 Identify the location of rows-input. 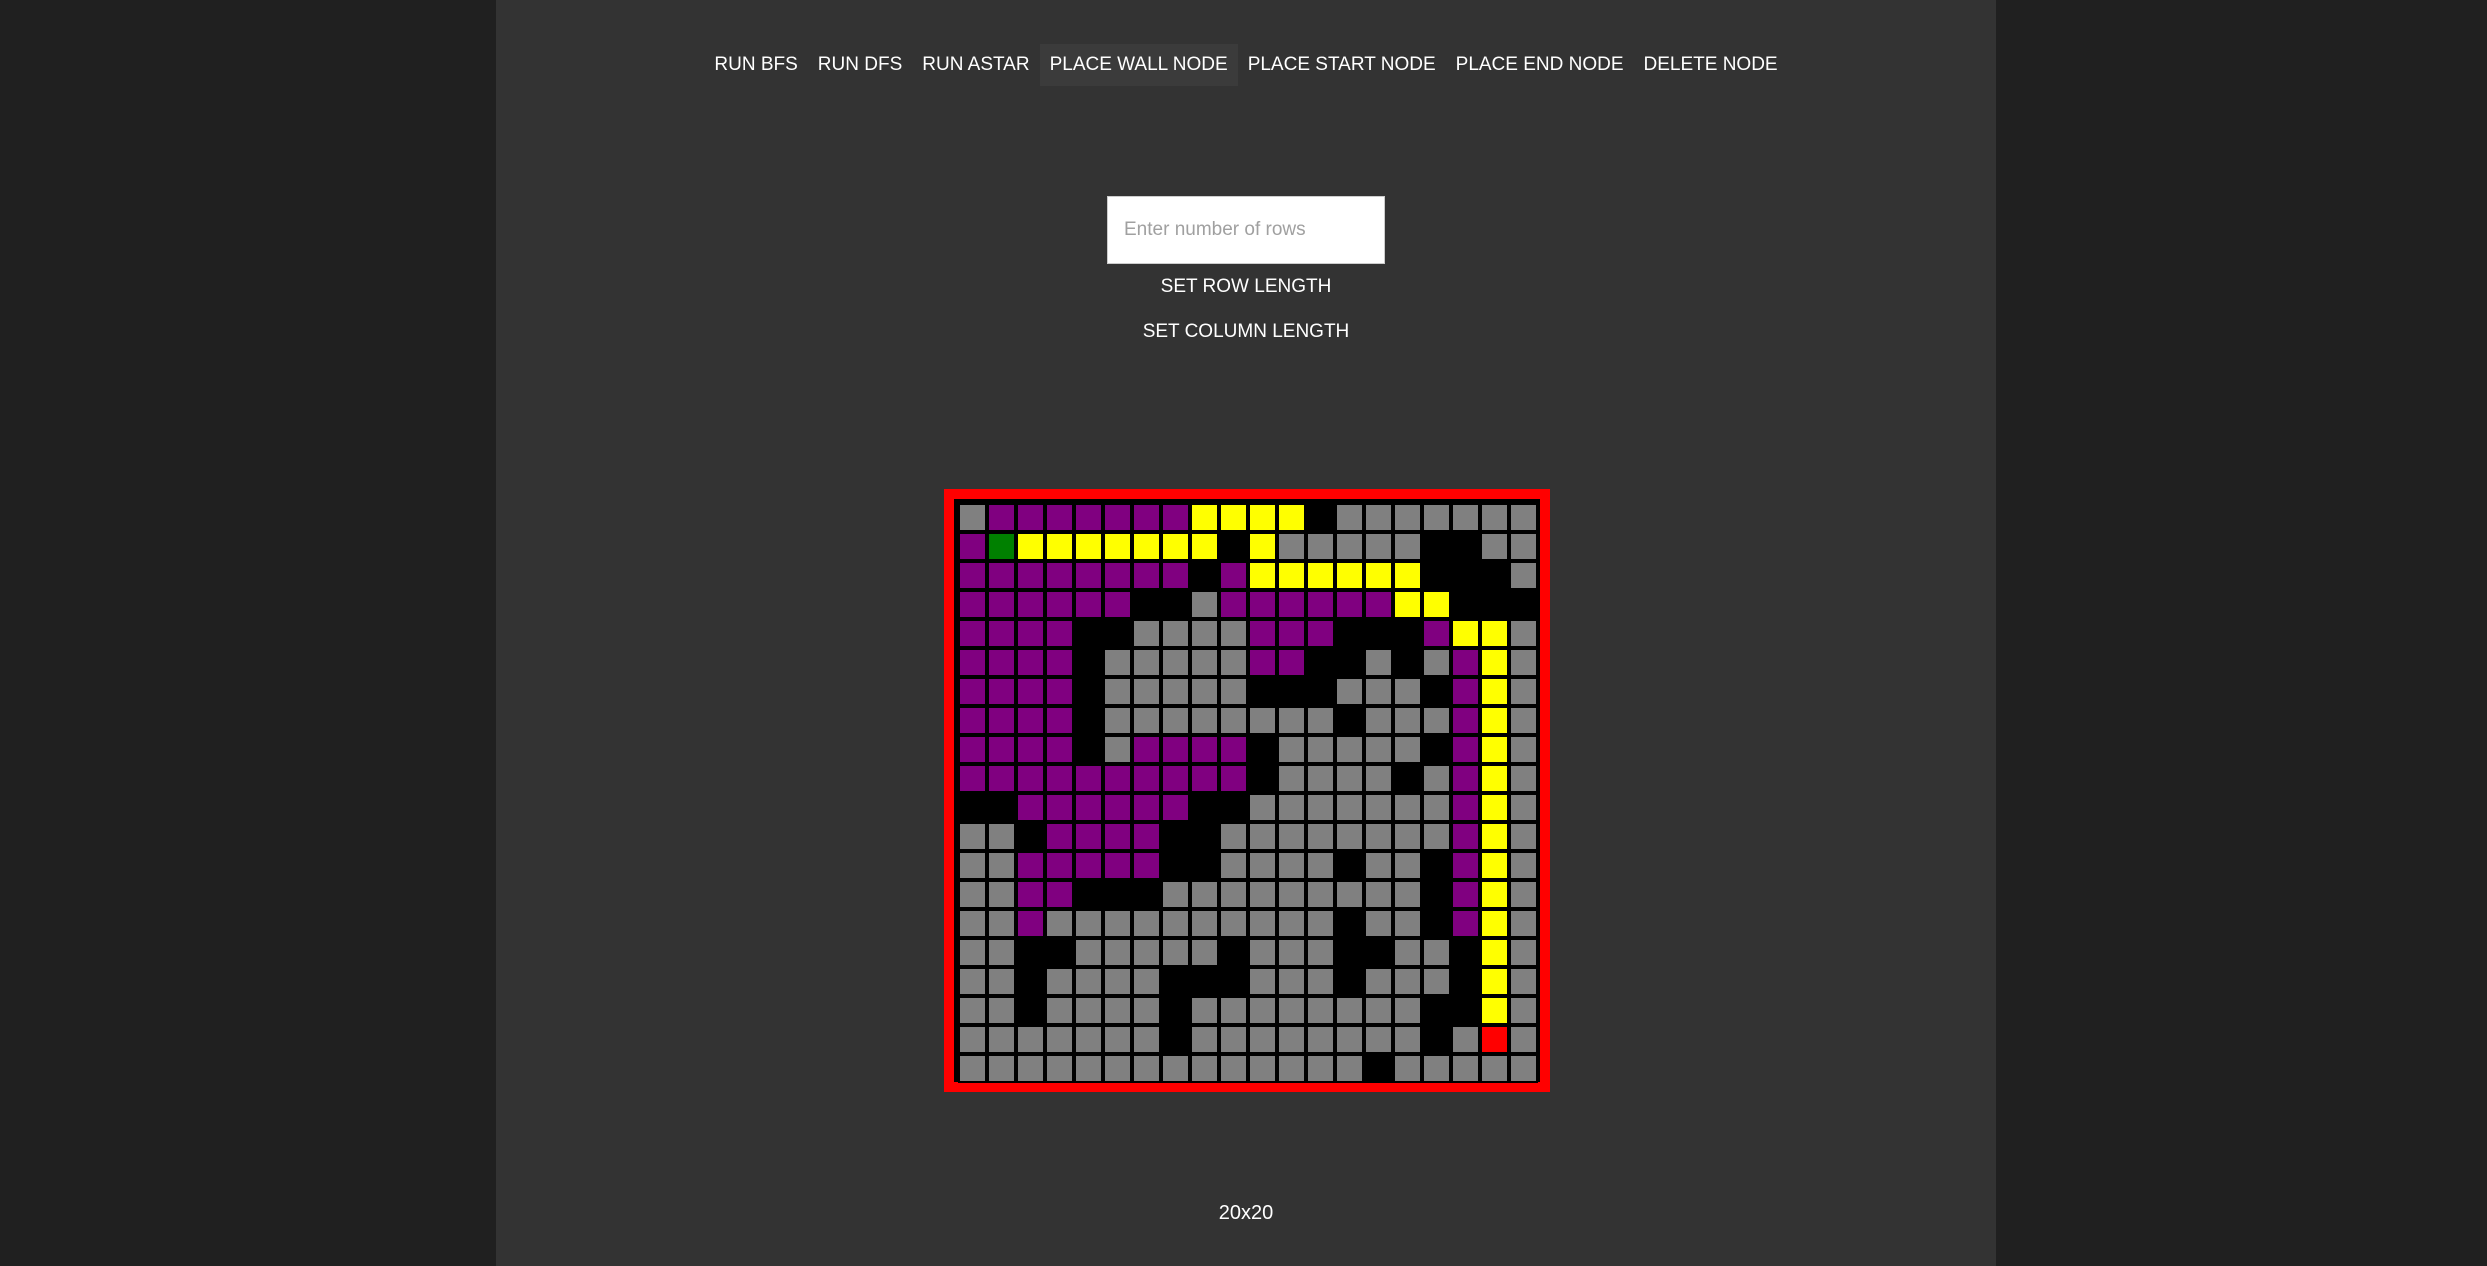
(1246, 230).